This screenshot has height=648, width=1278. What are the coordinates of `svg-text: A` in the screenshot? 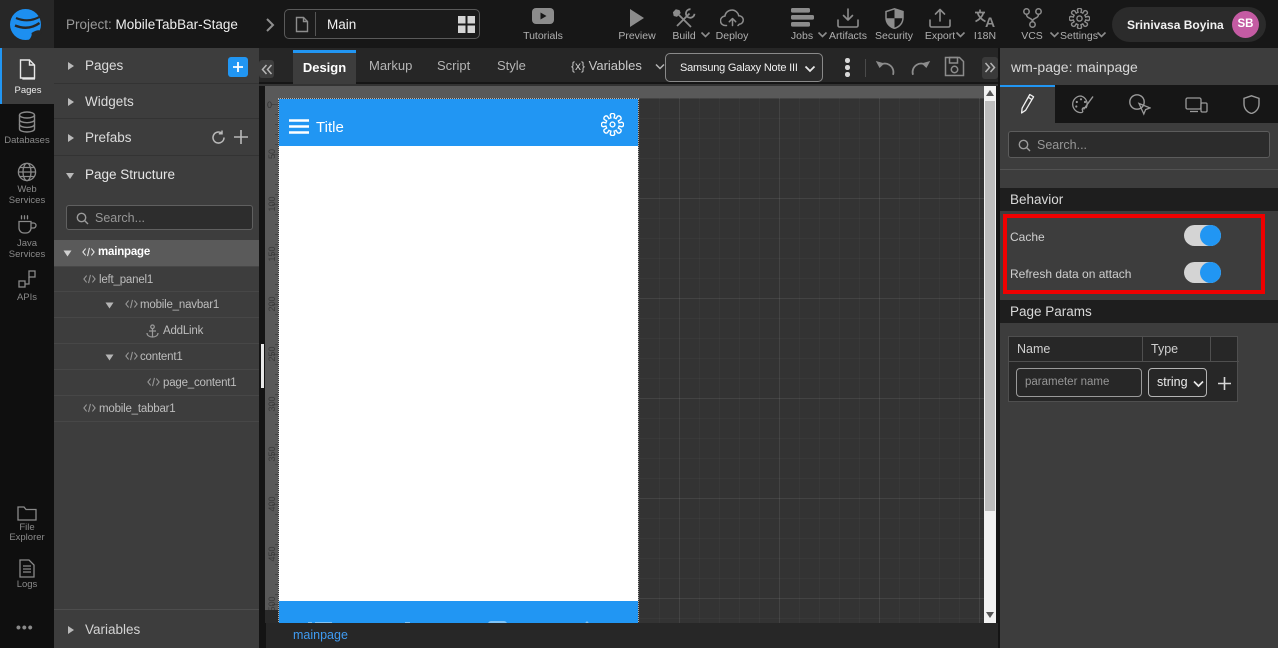 It's located at (990, 21).